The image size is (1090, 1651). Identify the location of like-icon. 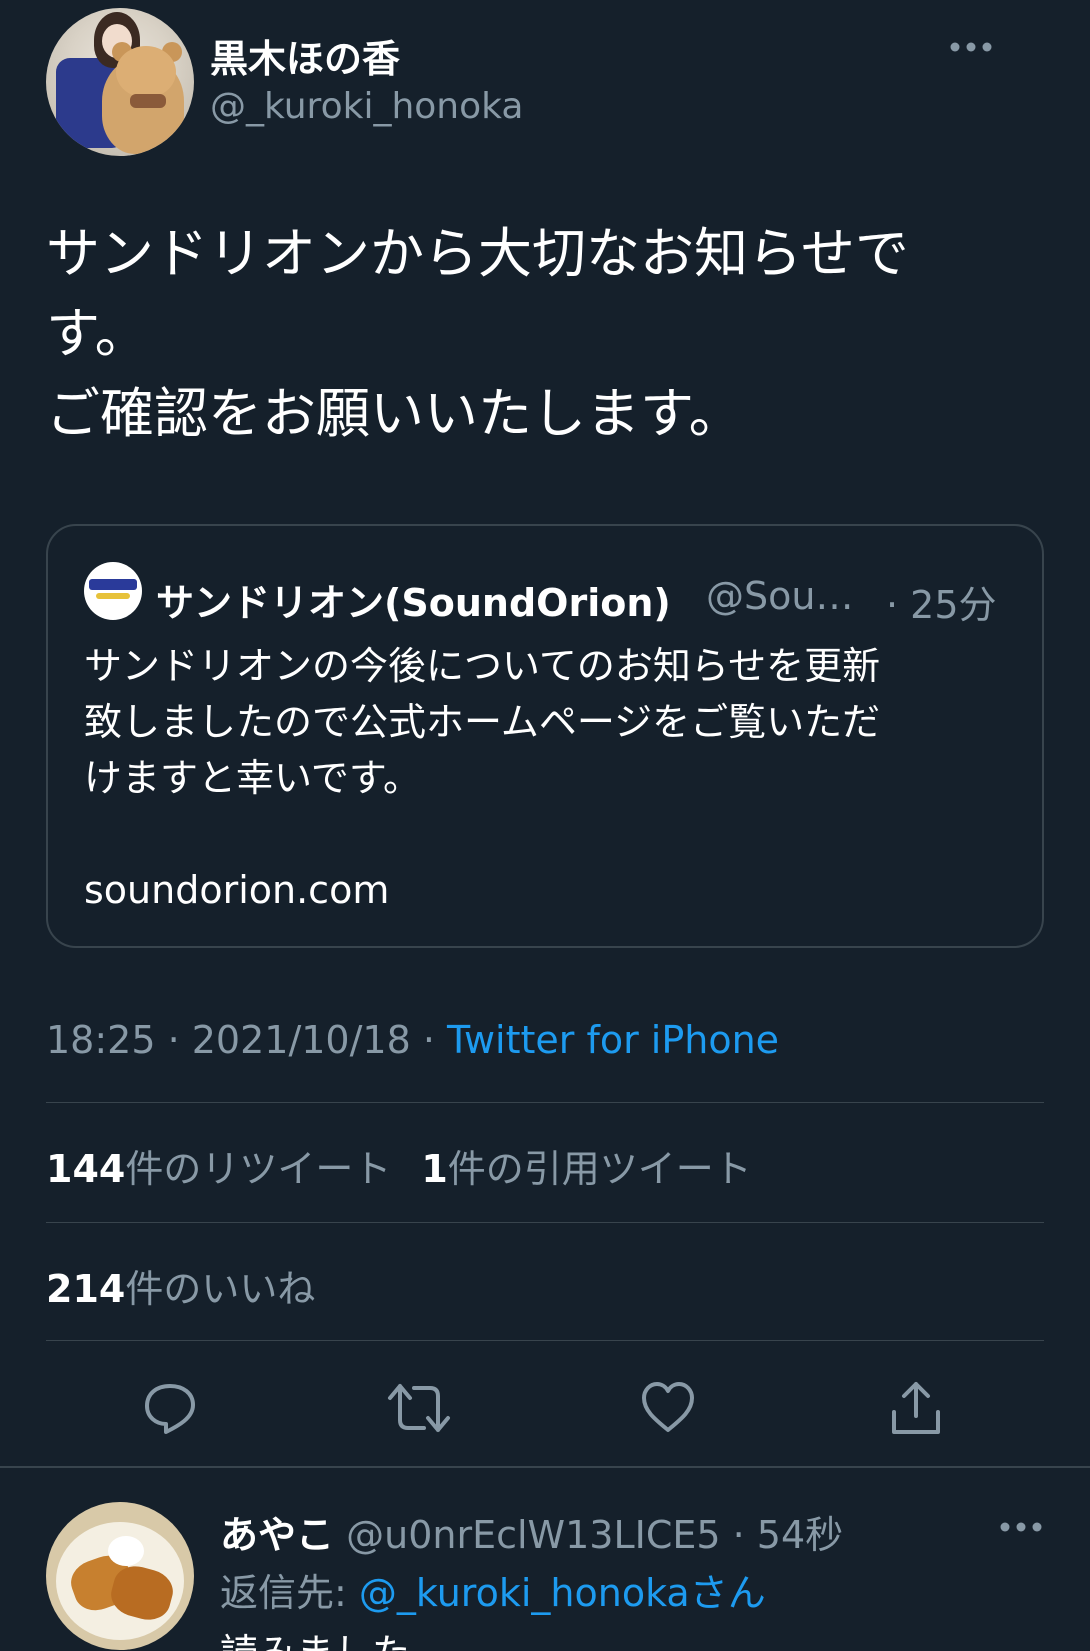
(668, 1407).